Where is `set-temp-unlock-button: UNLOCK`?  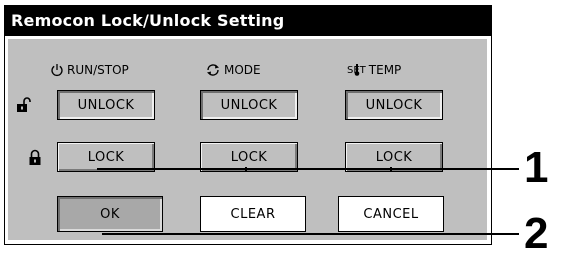 set-temp-unlock-button: UNLOCK is located at coordinates (394, 105).